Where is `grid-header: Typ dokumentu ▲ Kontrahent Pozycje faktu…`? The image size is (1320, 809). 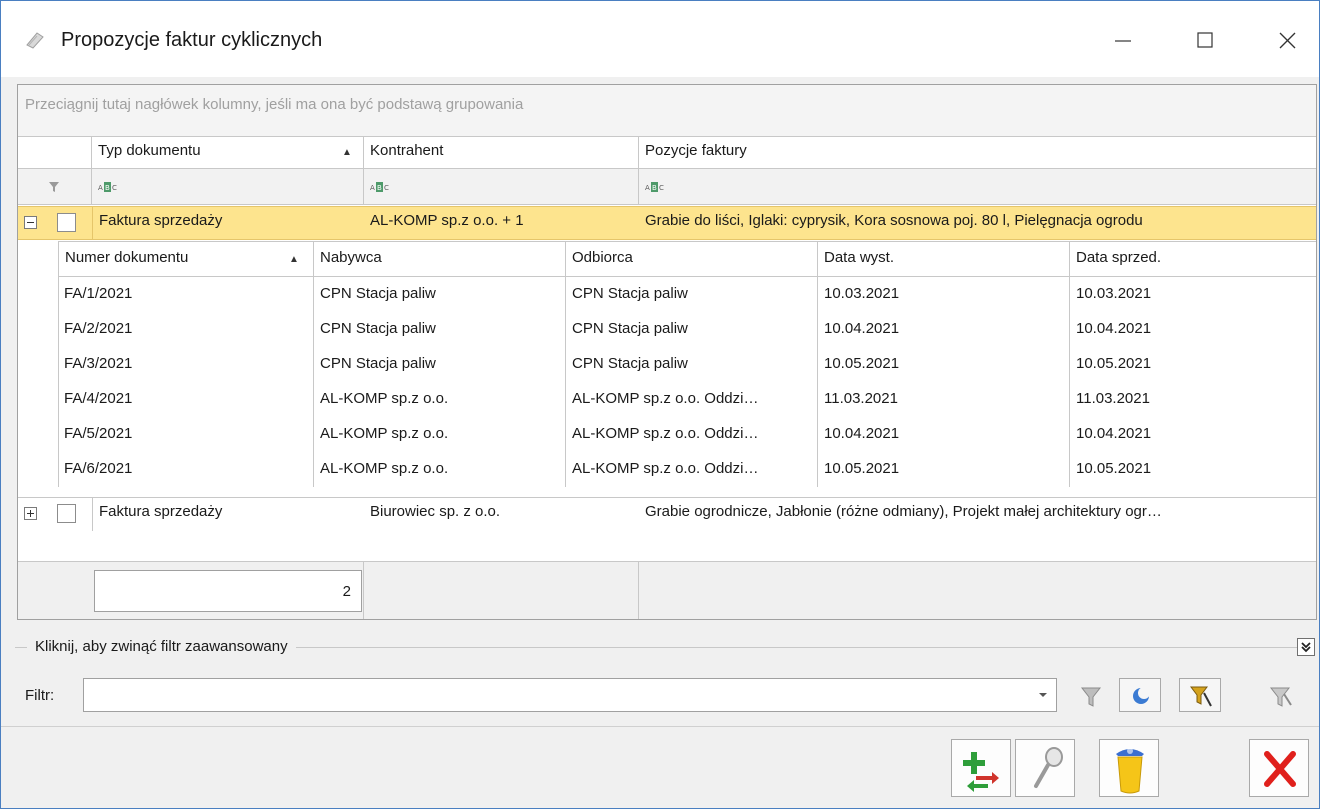 grid-header: Typ dokumentu ▲ Kontrahent Pozycje faktu… is located at coordinates (667, 153).